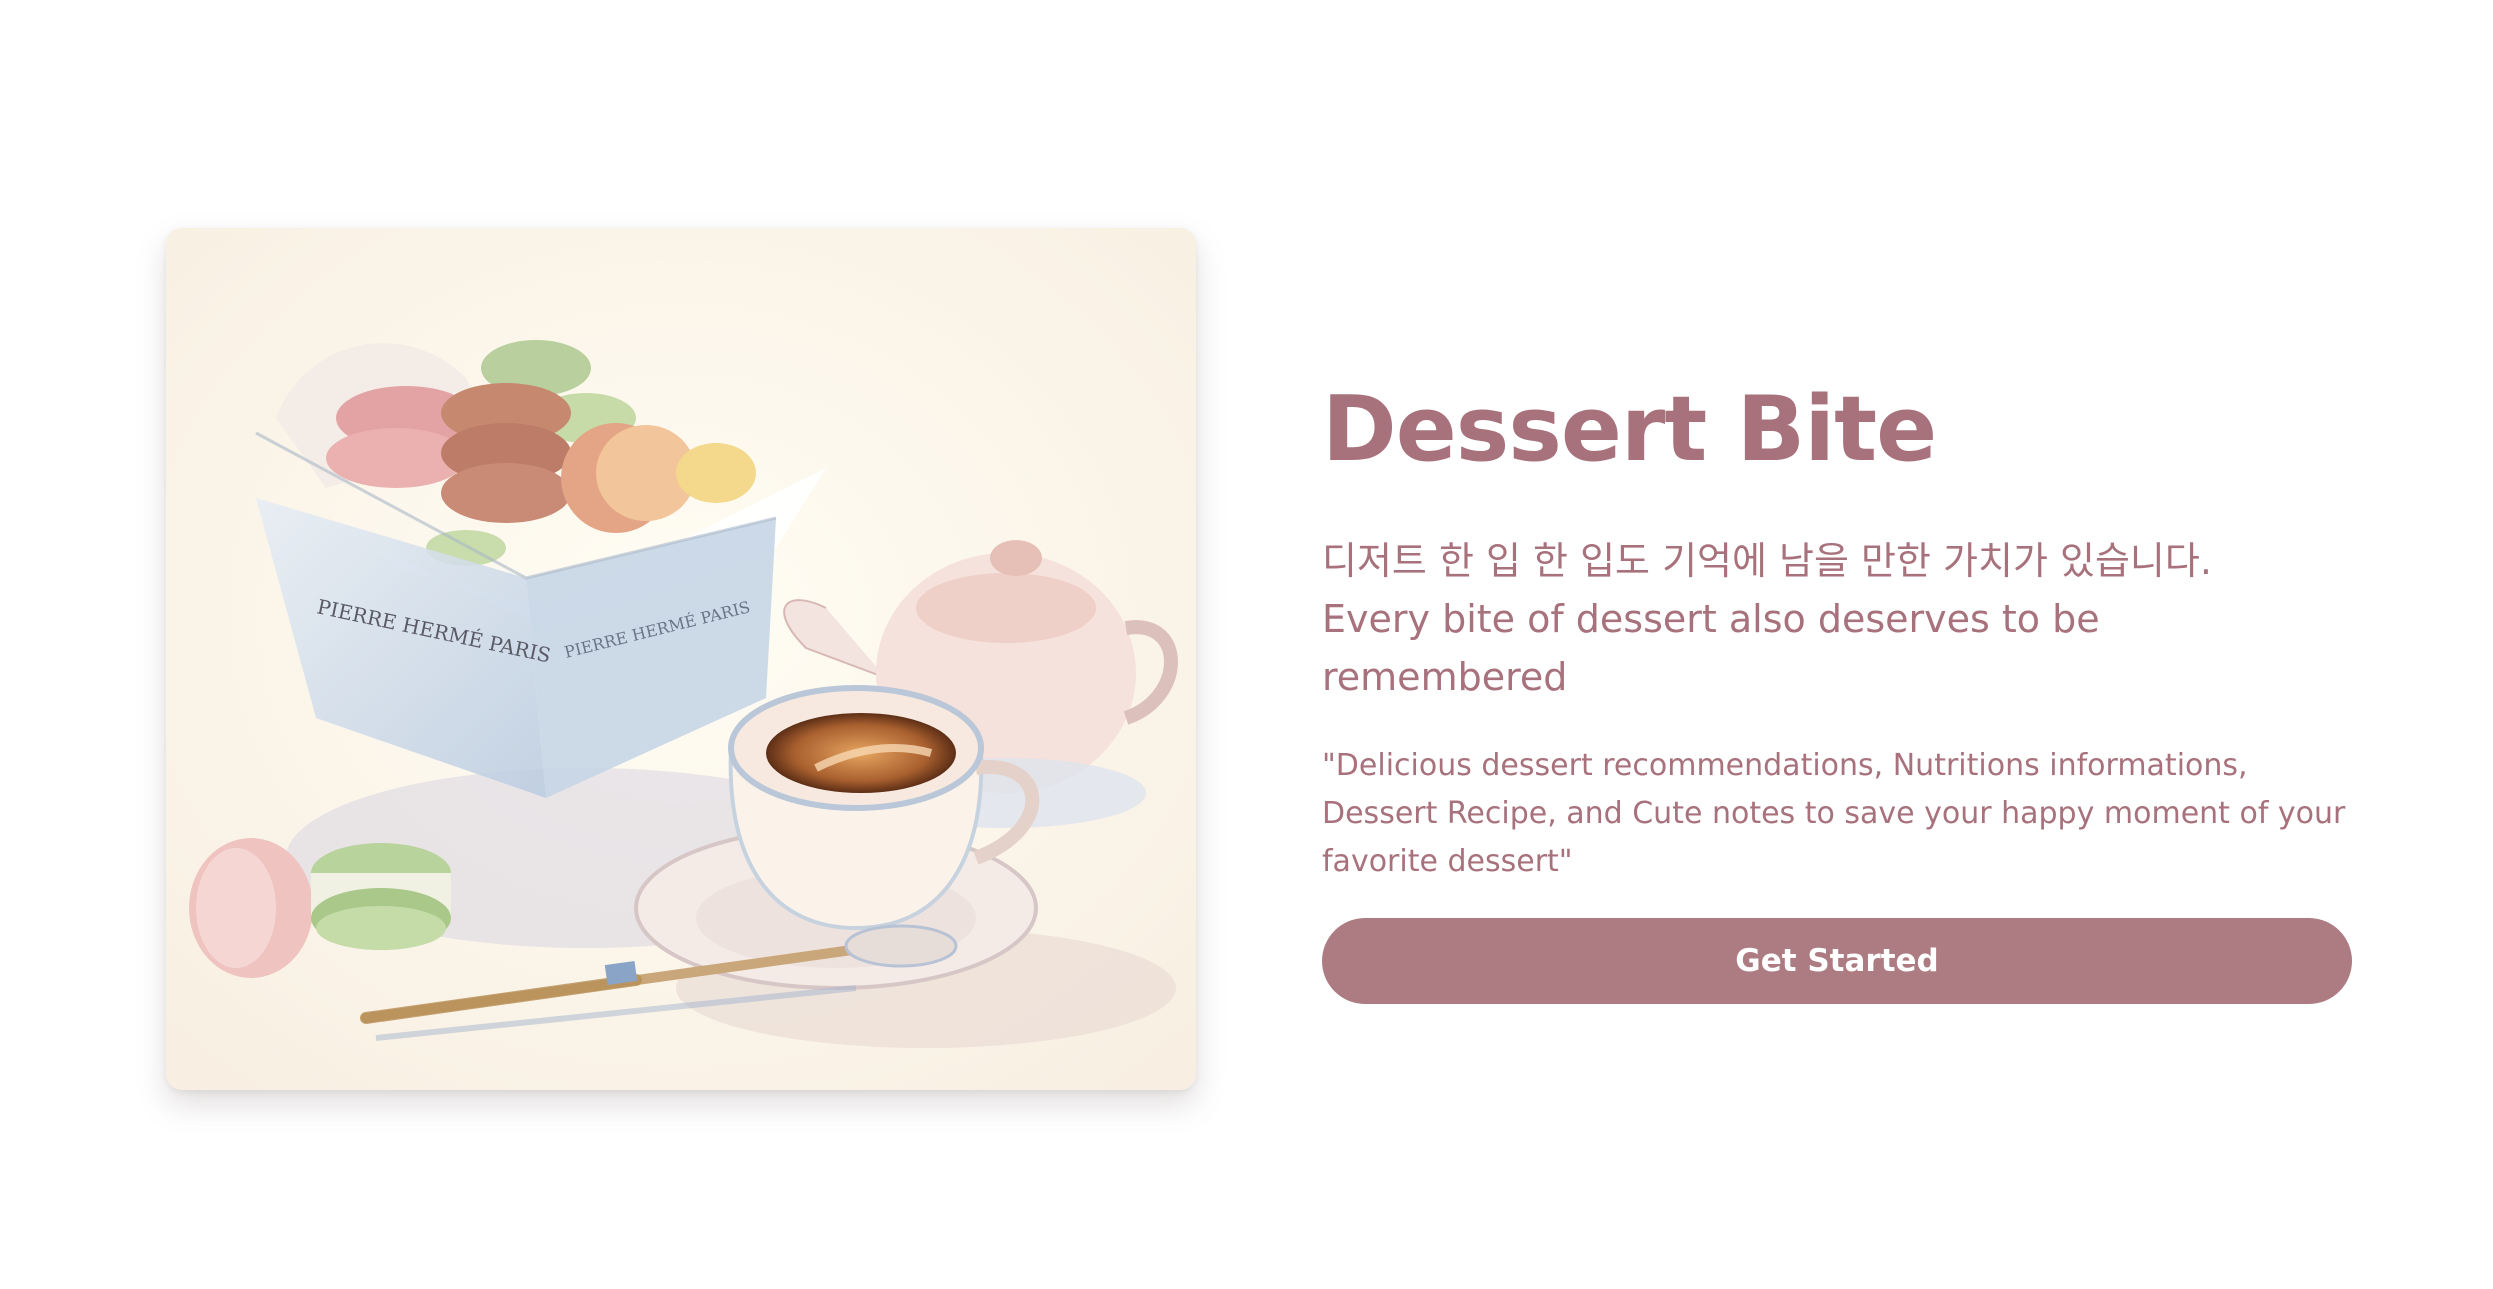  I want to click on get-started-button: Get Started, so click(1837, 961).